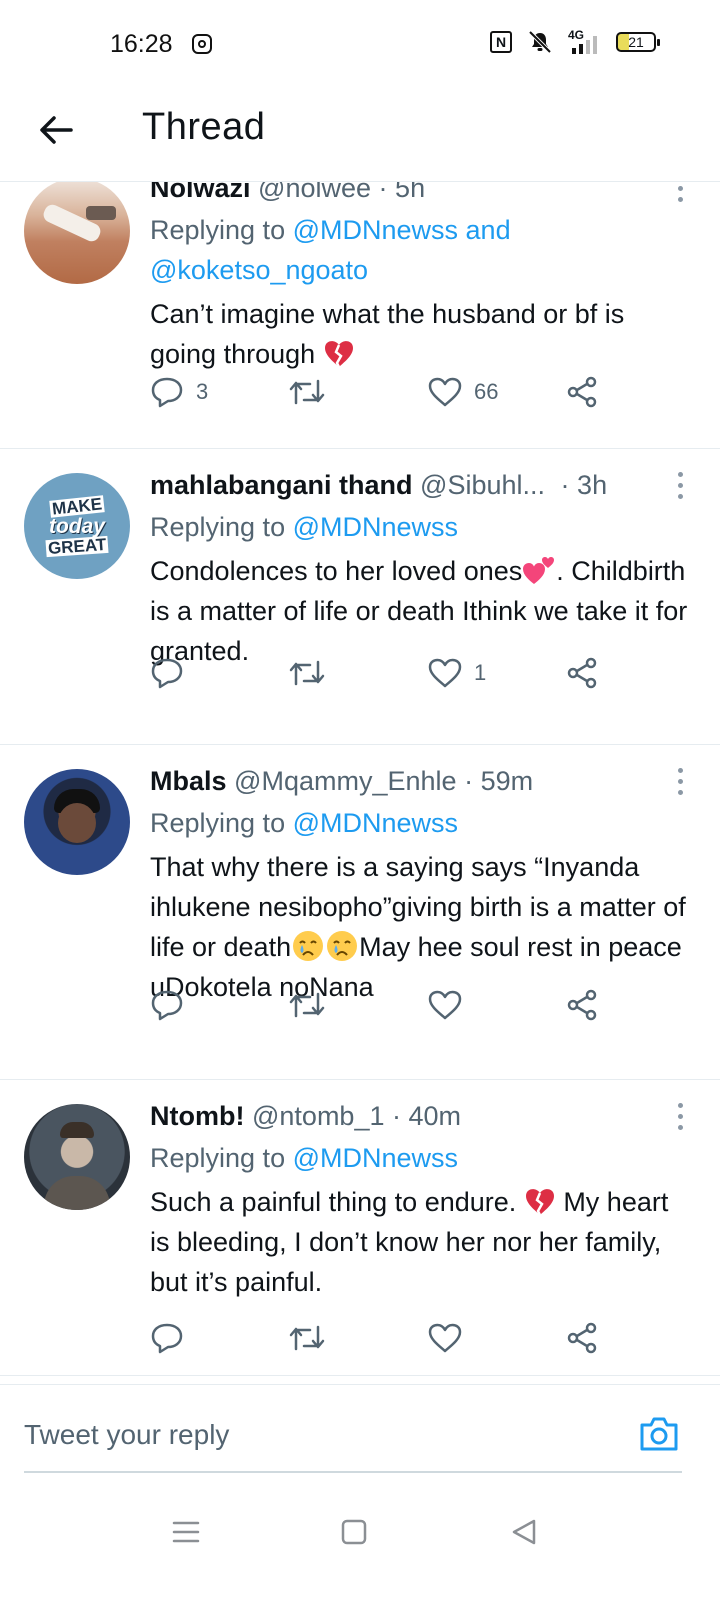  Describe the element at coordinates (141, 44) in the screenshot. I see `status-time: 16:28` at that location.